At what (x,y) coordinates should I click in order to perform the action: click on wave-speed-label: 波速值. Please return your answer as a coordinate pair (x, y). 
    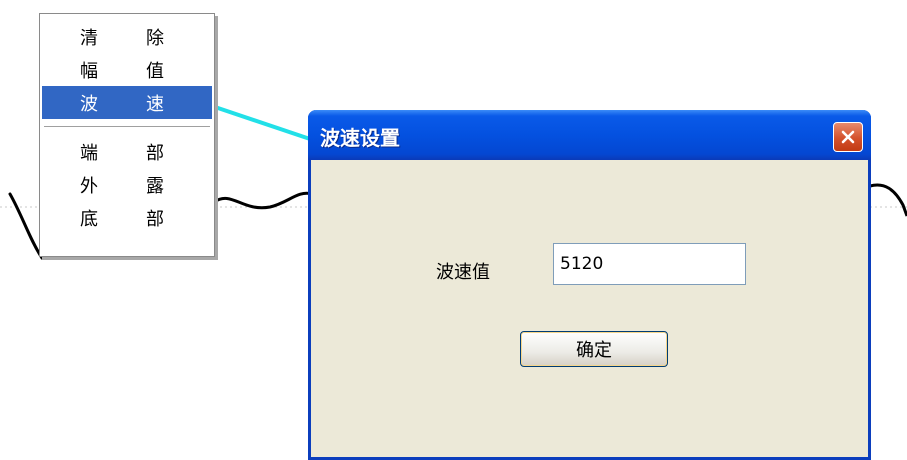
    Looking at the image, I should click on (463, 272).